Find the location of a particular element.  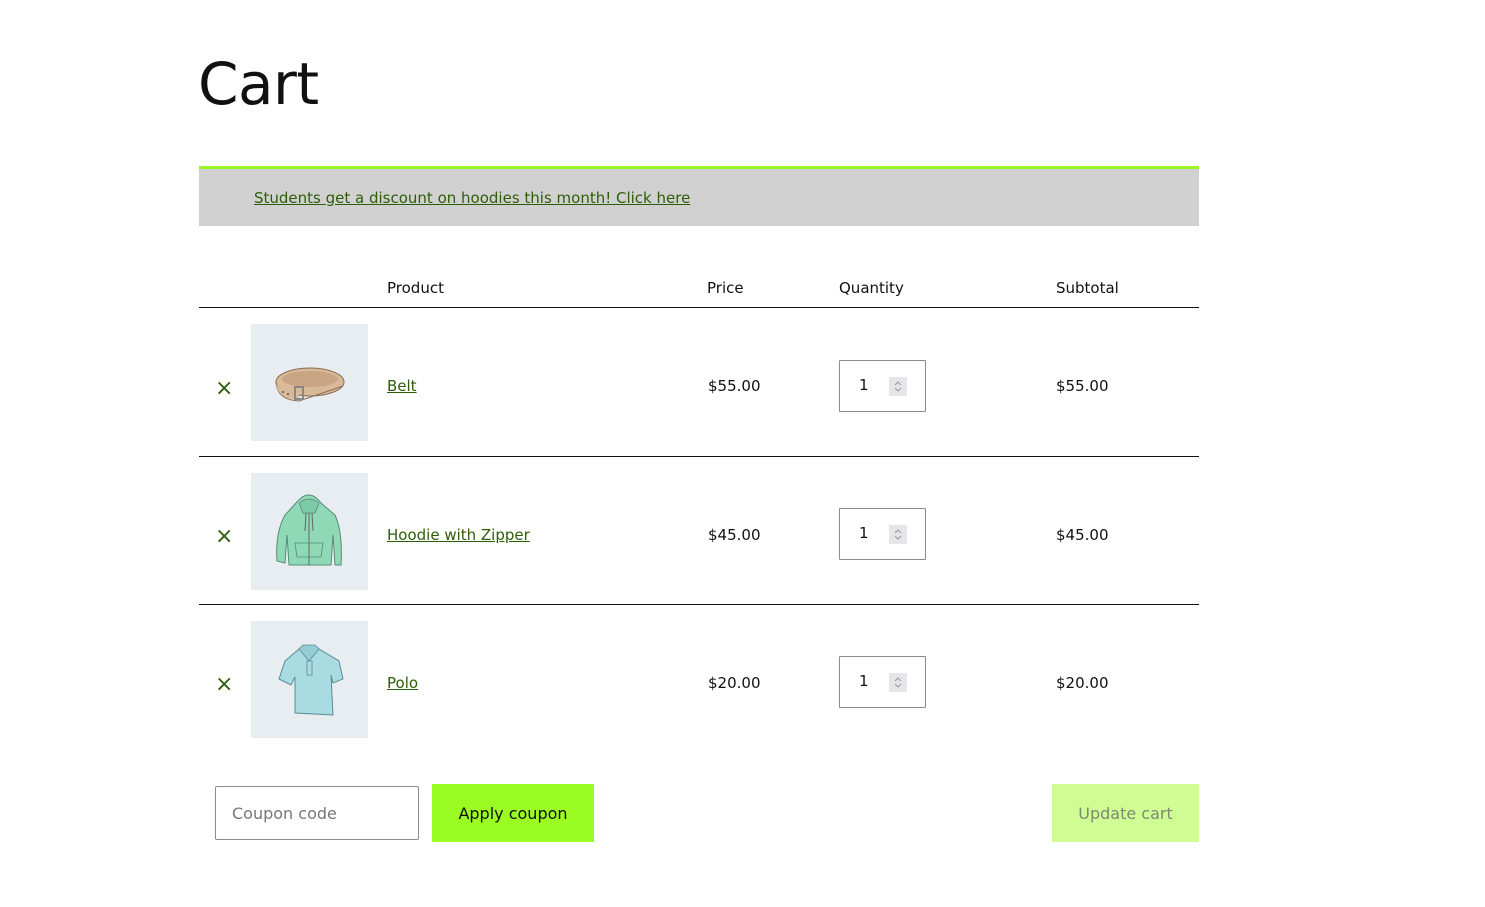

item-subtotal: $45.00 is located at coordinates (1082, 535).